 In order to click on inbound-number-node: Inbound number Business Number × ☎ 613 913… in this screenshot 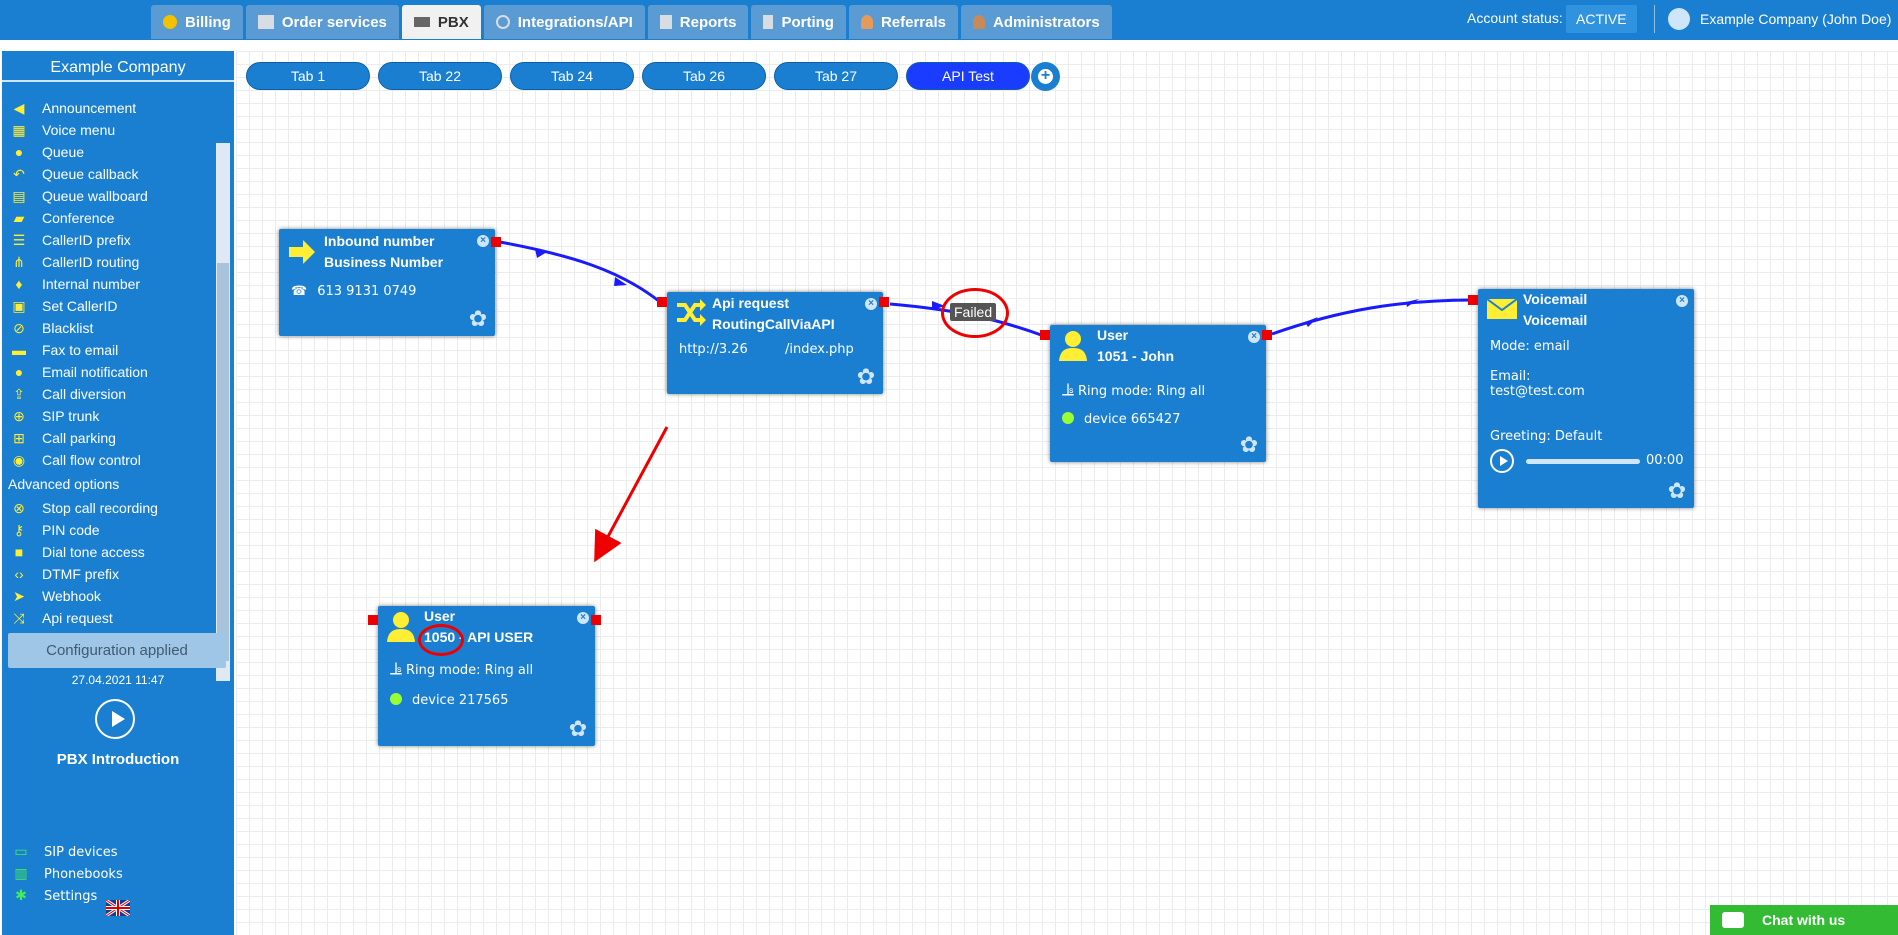, I will do `click(390, 282)`.